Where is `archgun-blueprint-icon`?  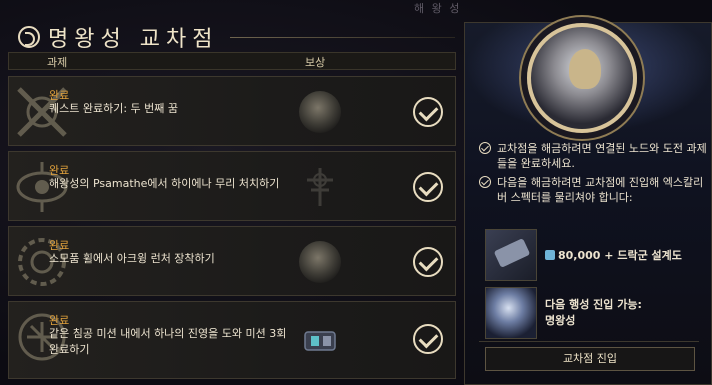
archgun-blueprint-icon is located at coordinates (512, 253).